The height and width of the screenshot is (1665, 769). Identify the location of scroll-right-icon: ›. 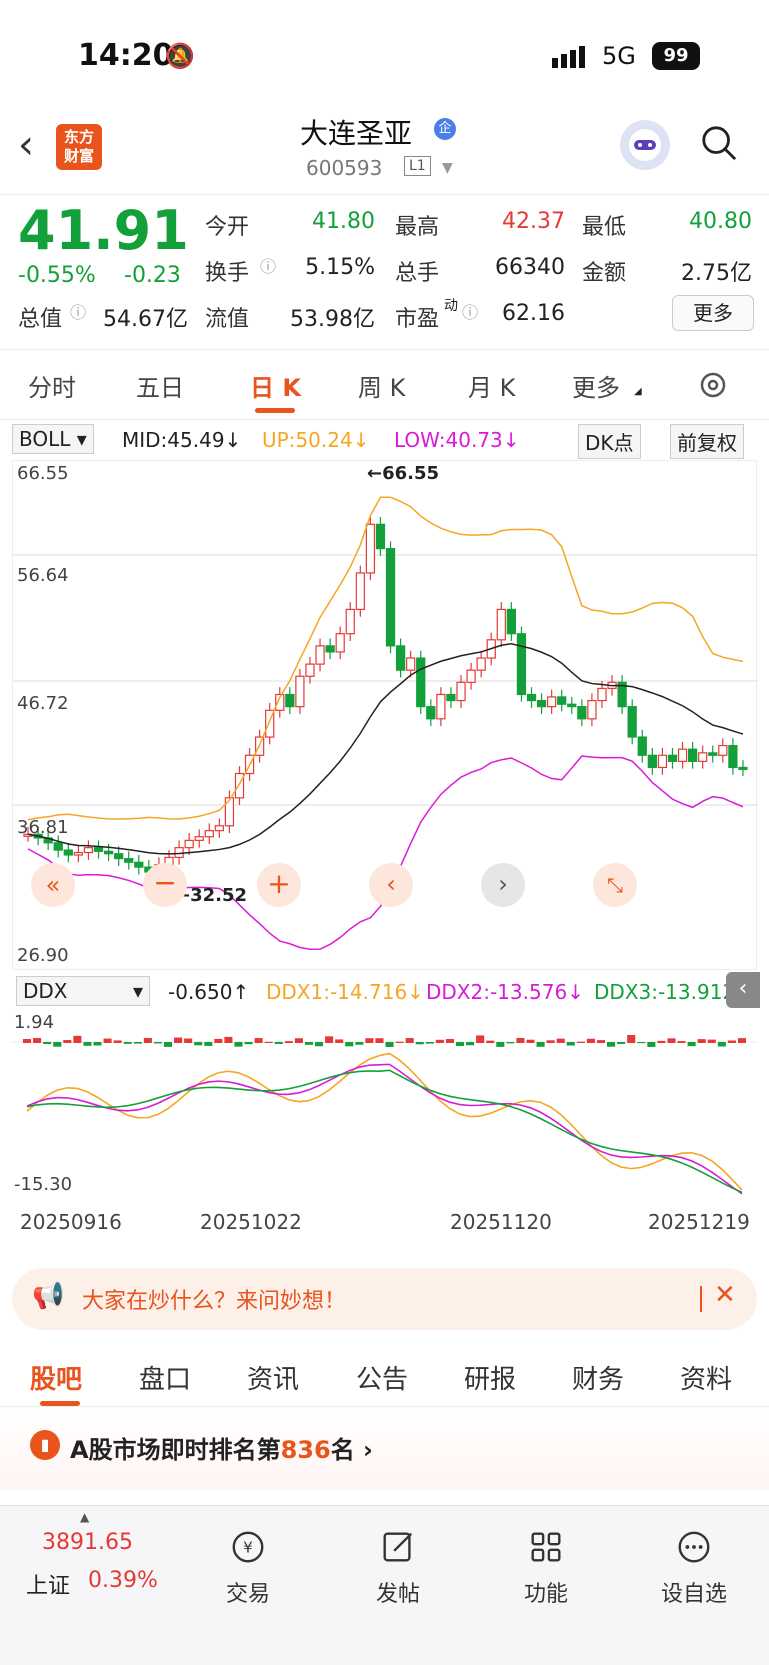
(503, 885).